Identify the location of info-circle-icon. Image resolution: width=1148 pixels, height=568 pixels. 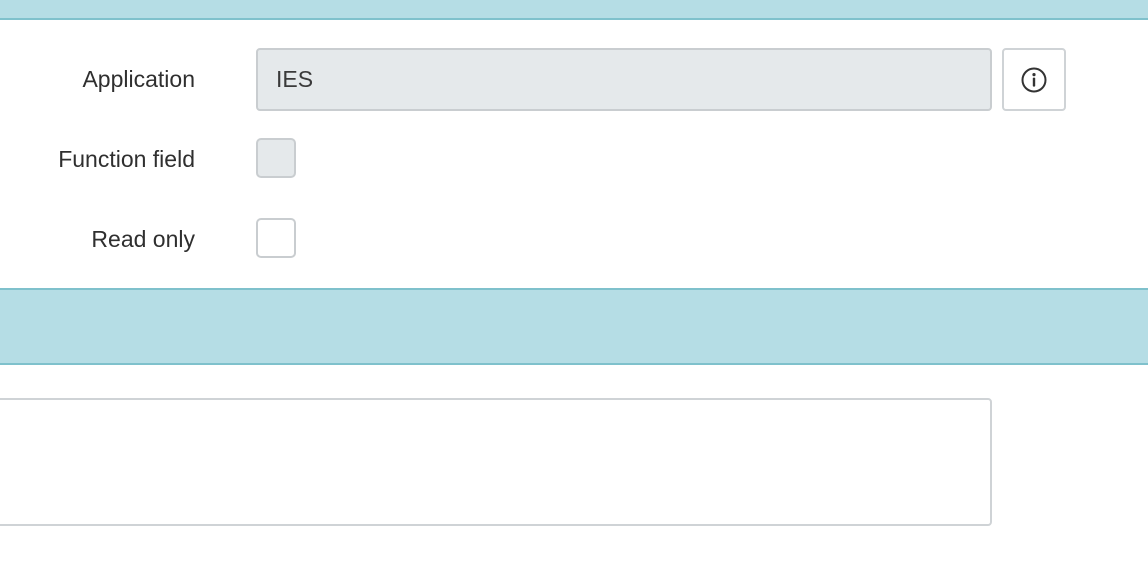
(1034, 79).